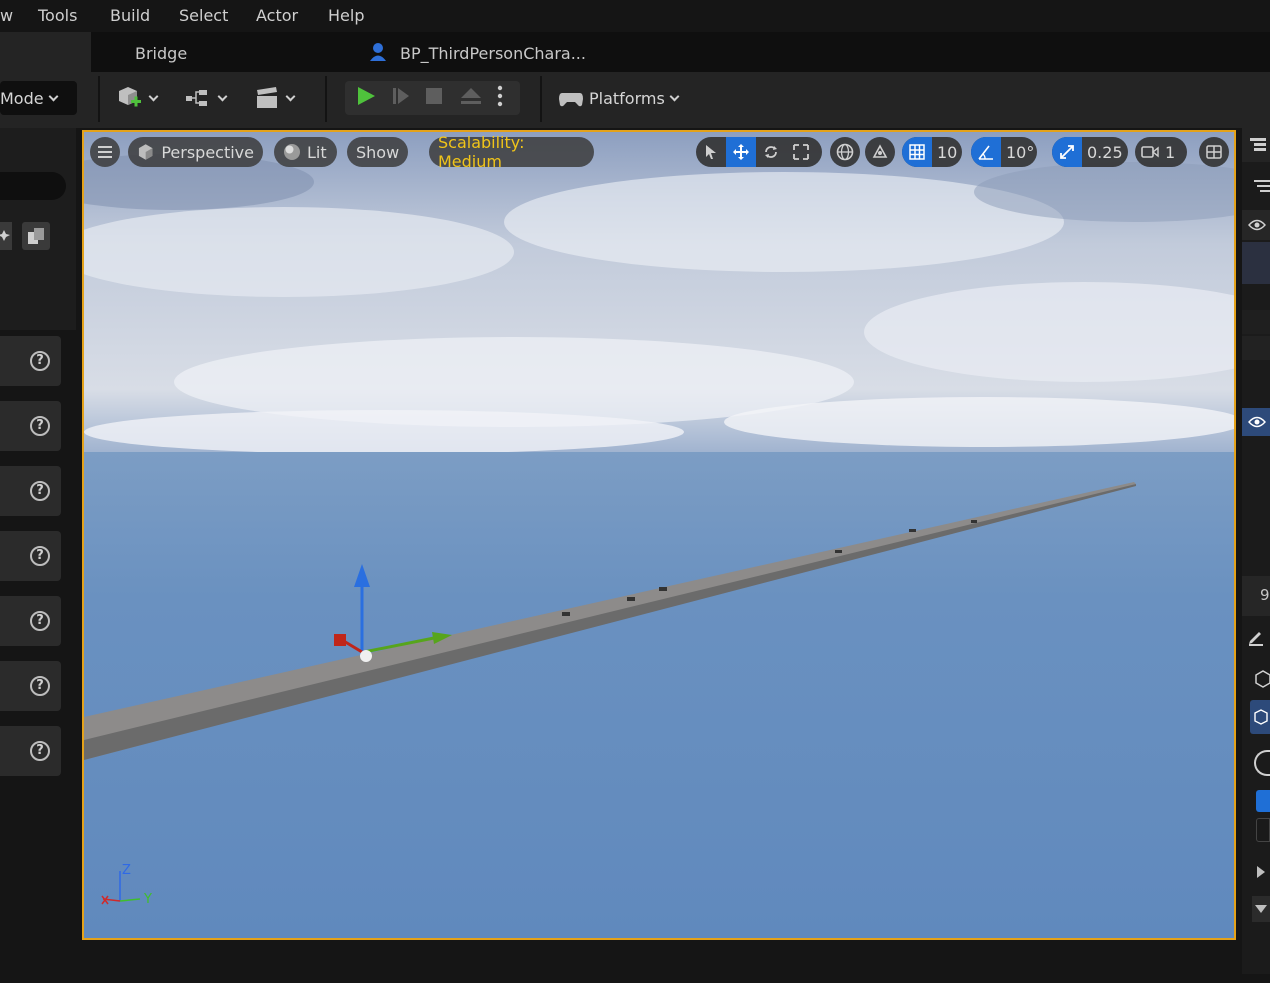 This screenshot has width=1270, height=983. I want to click on status-bar, so click(621, 961).